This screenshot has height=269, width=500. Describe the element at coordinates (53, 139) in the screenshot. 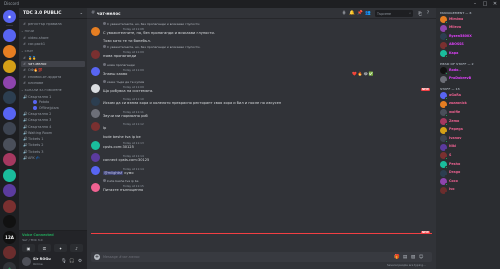

I see `channel-item: 🔊 Tickets 1` at that location.